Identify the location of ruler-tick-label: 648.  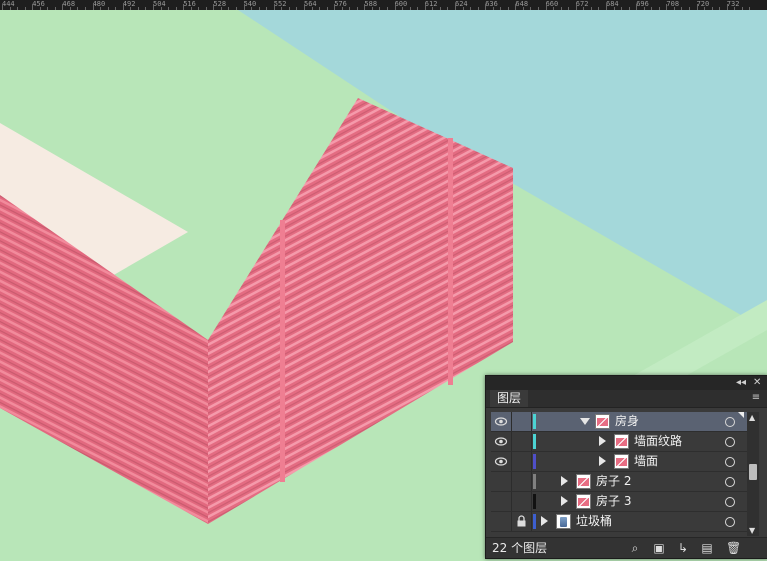
(522, 4).